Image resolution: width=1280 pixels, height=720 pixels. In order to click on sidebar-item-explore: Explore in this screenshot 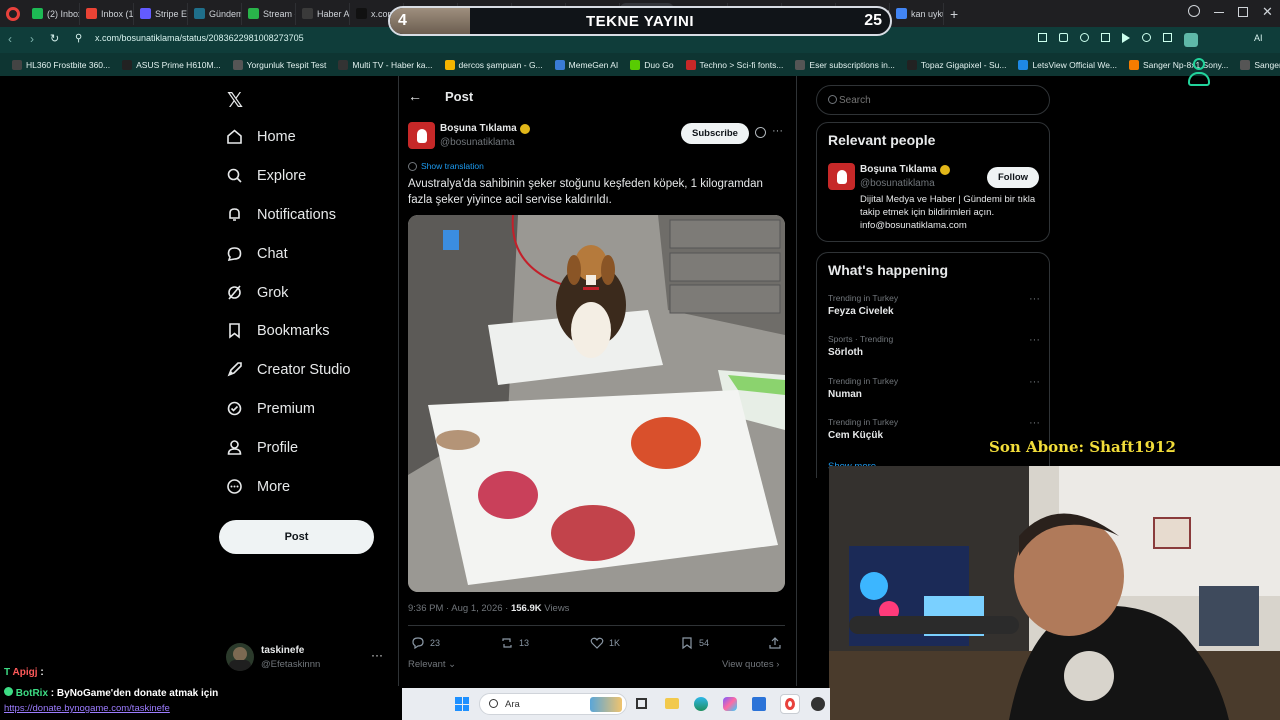, I will do `click(266, 175)`.